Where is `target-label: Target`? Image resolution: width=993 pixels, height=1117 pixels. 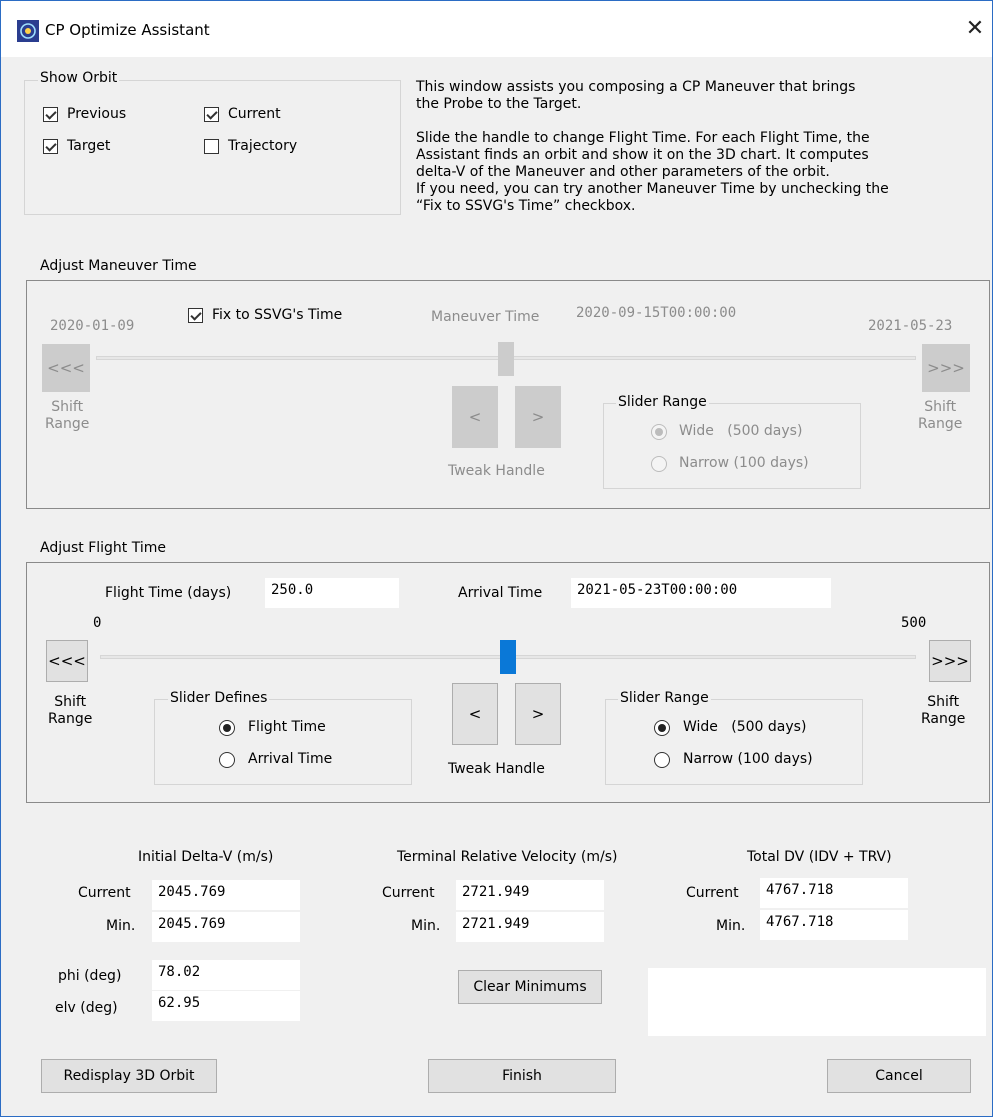
target-label: Target is located at coordinates (89, 146).